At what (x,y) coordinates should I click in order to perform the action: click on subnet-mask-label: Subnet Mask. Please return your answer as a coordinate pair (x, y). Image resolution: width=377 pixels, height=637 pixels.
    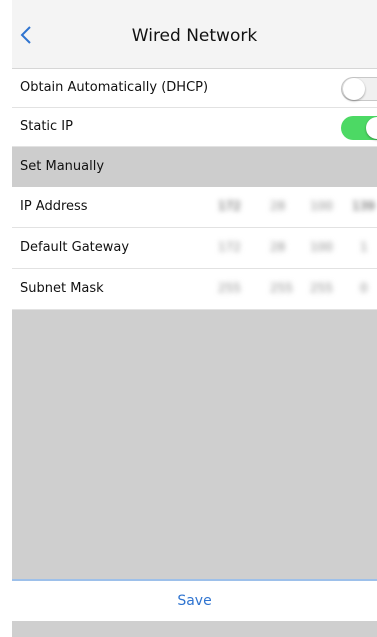
    Looking at the image, I should click on (62, 288).